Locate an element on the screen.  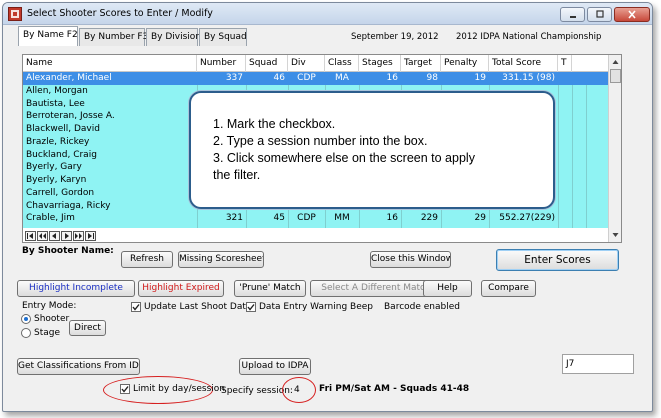
scroll-up-icon is located at coordinates (615, 62).